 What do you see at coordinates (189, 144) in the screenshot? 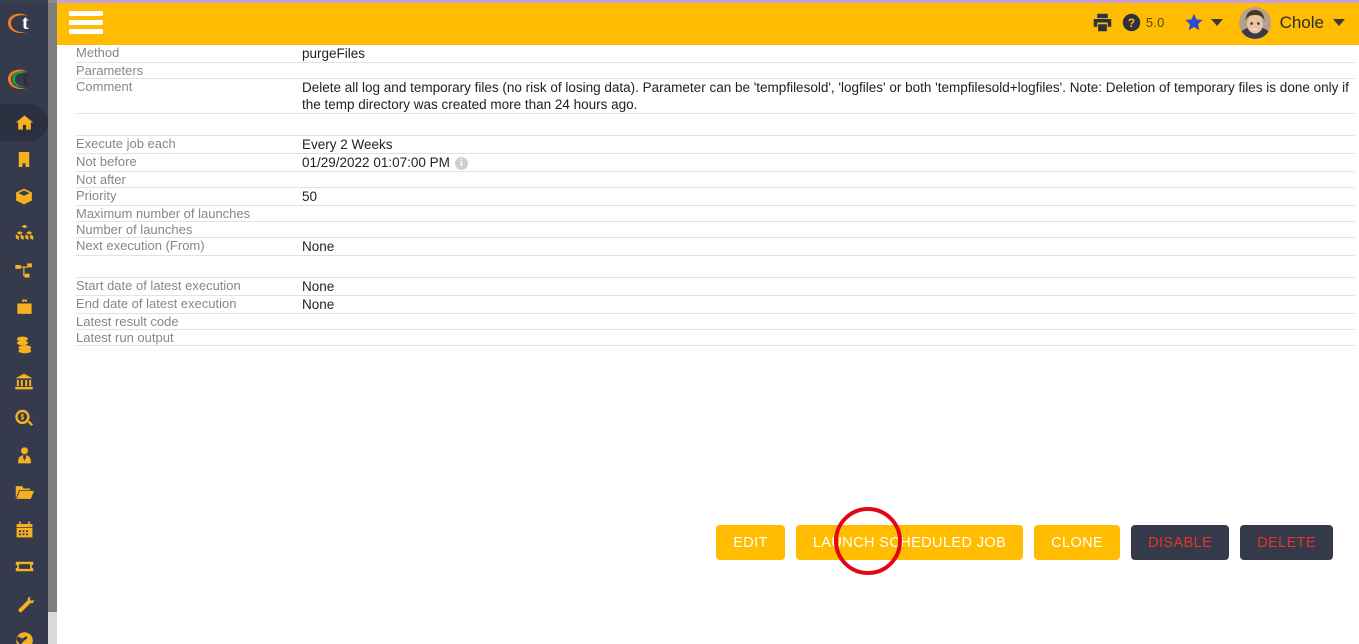
I see `row-label: Execute job each` at bounding box center [189, 144].